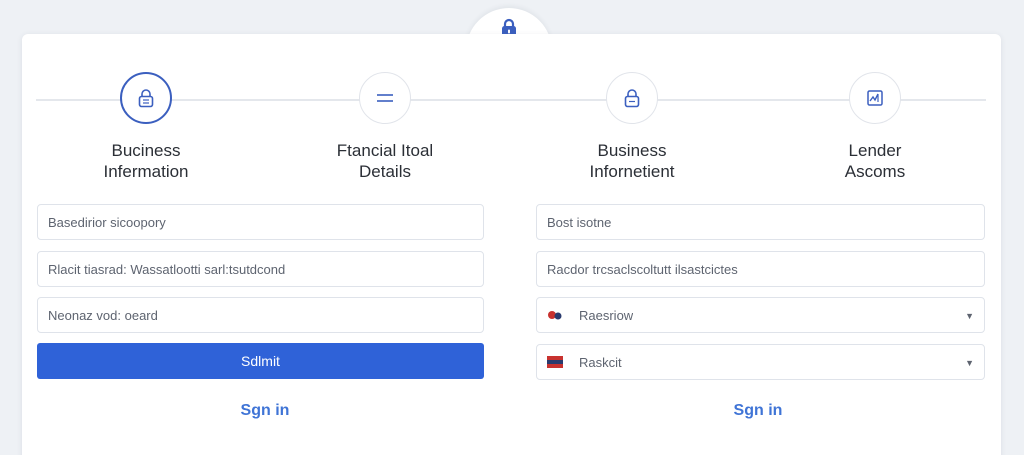 The height and width of the screenshot is (455, 1024). I want to click on field-value: Neonaz vod: oeard, so click(103, 315).